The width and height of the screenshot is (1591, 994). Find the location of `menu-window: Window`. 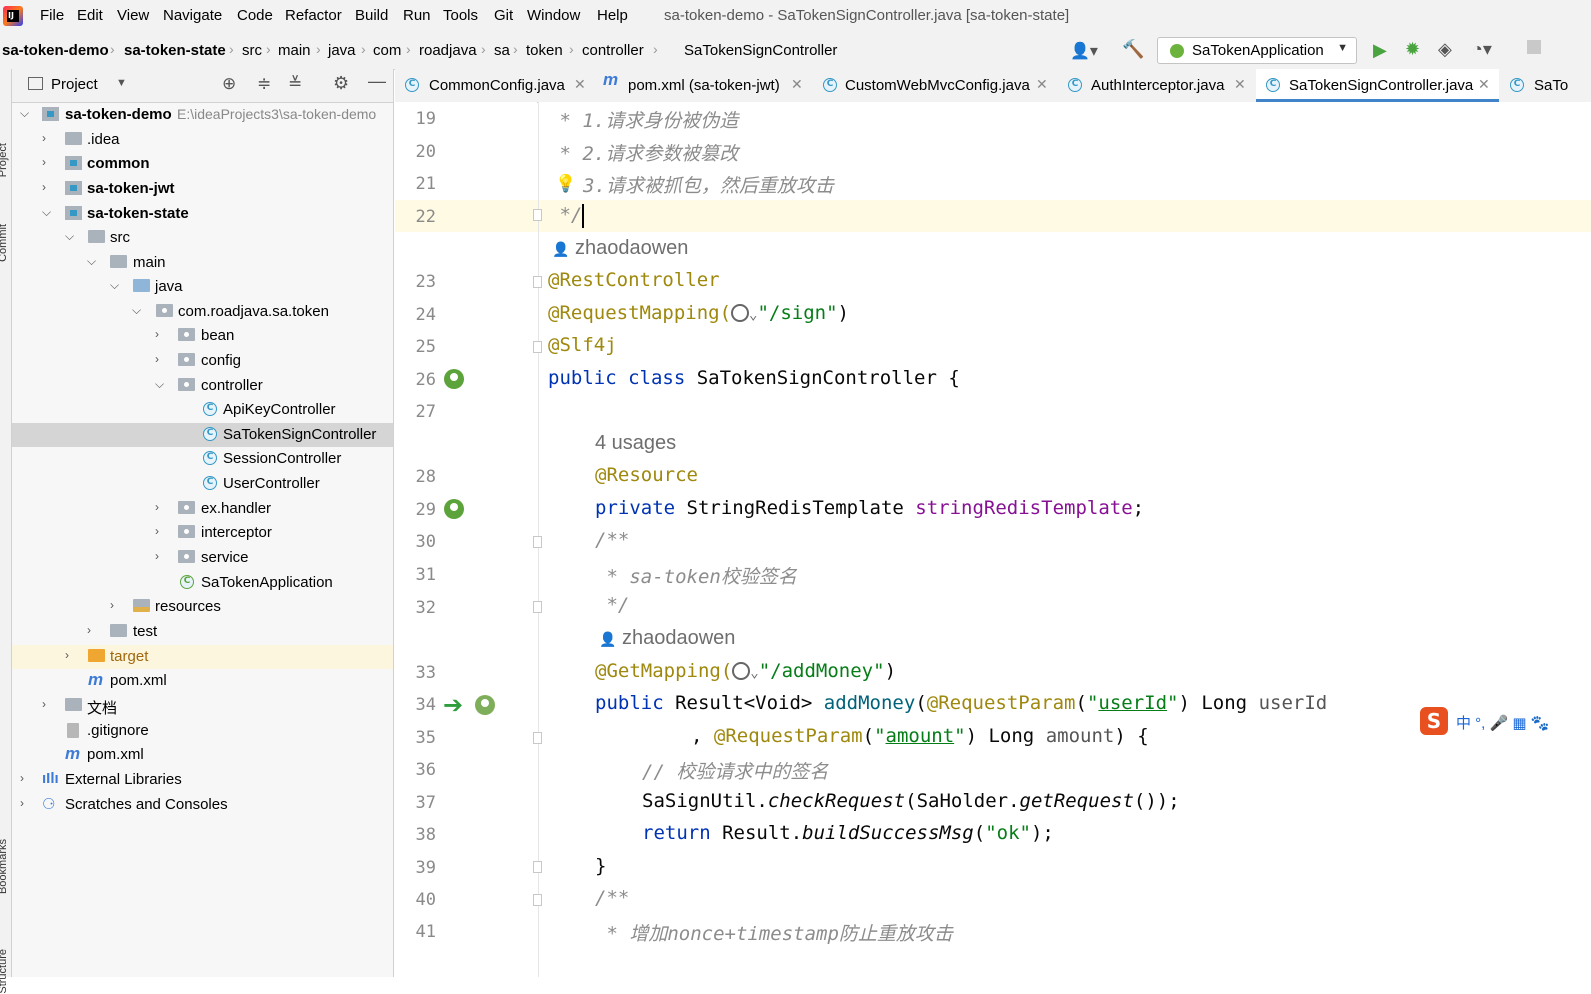

menu-window: Window is located at coordinates (553, 15).